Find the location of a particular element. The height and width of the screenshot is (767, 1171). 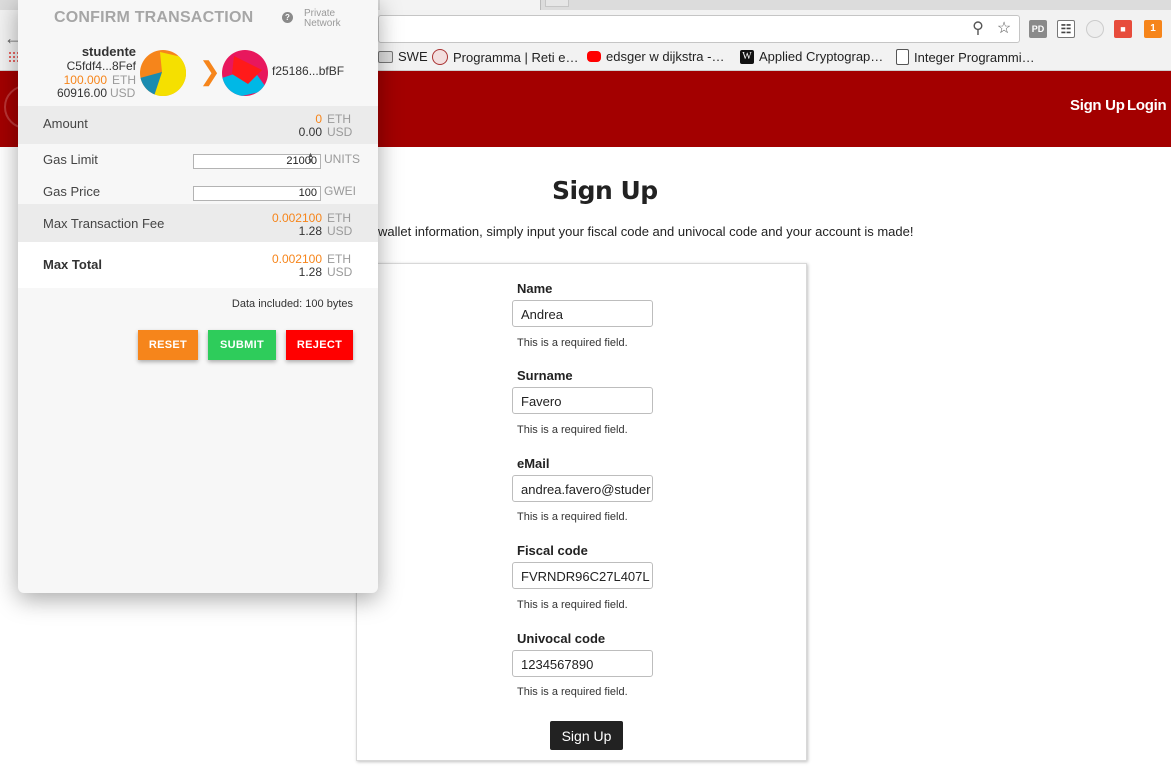

max-total-eth: 0.002100 is located at coordinates (296, 259).